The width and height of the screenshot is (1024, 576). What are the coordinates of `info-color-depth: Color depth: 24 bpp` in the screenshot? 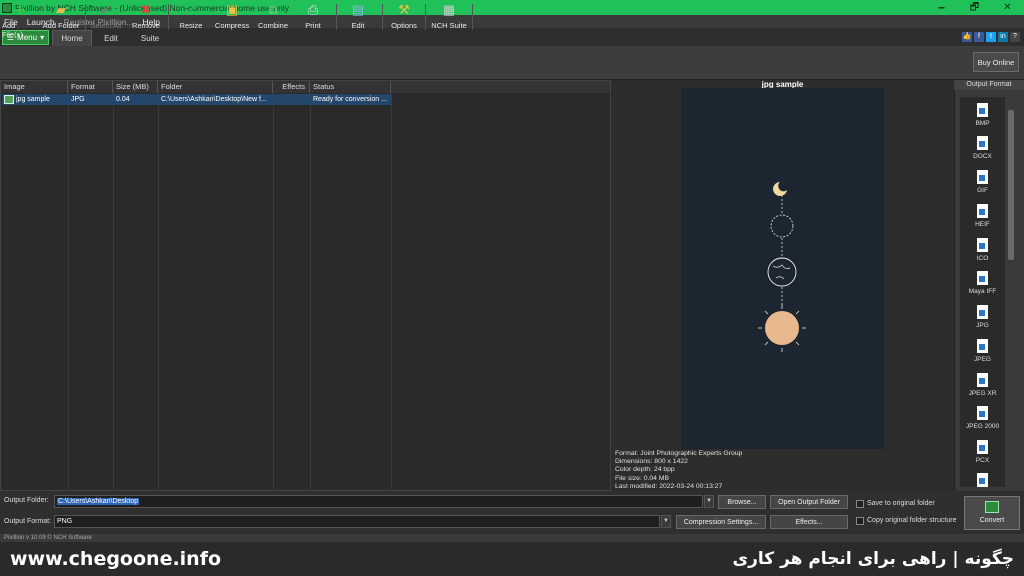 It's located at (645, 470).